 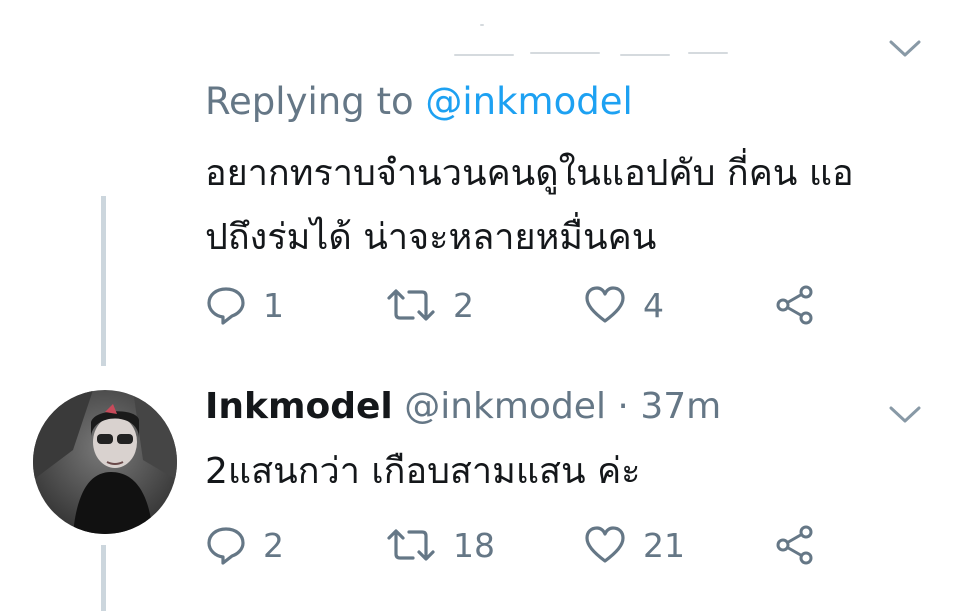 What do you see at coordinates (299, 406) in the screenshot?
I see `display-name: Inkmodel` at bounding box center [299, 406].